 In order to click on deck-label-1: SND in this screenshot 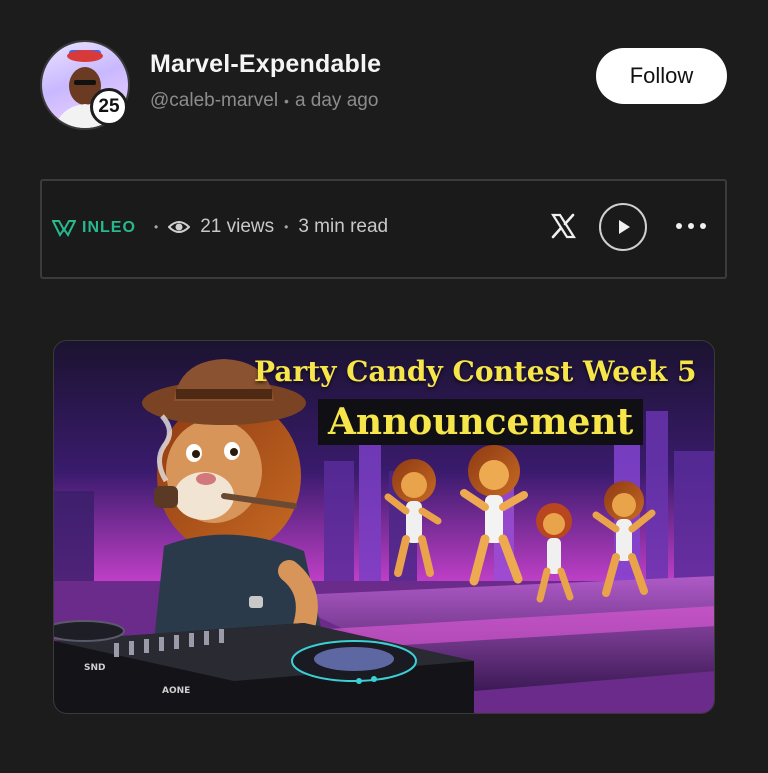, I will do `click(95, 668)`.